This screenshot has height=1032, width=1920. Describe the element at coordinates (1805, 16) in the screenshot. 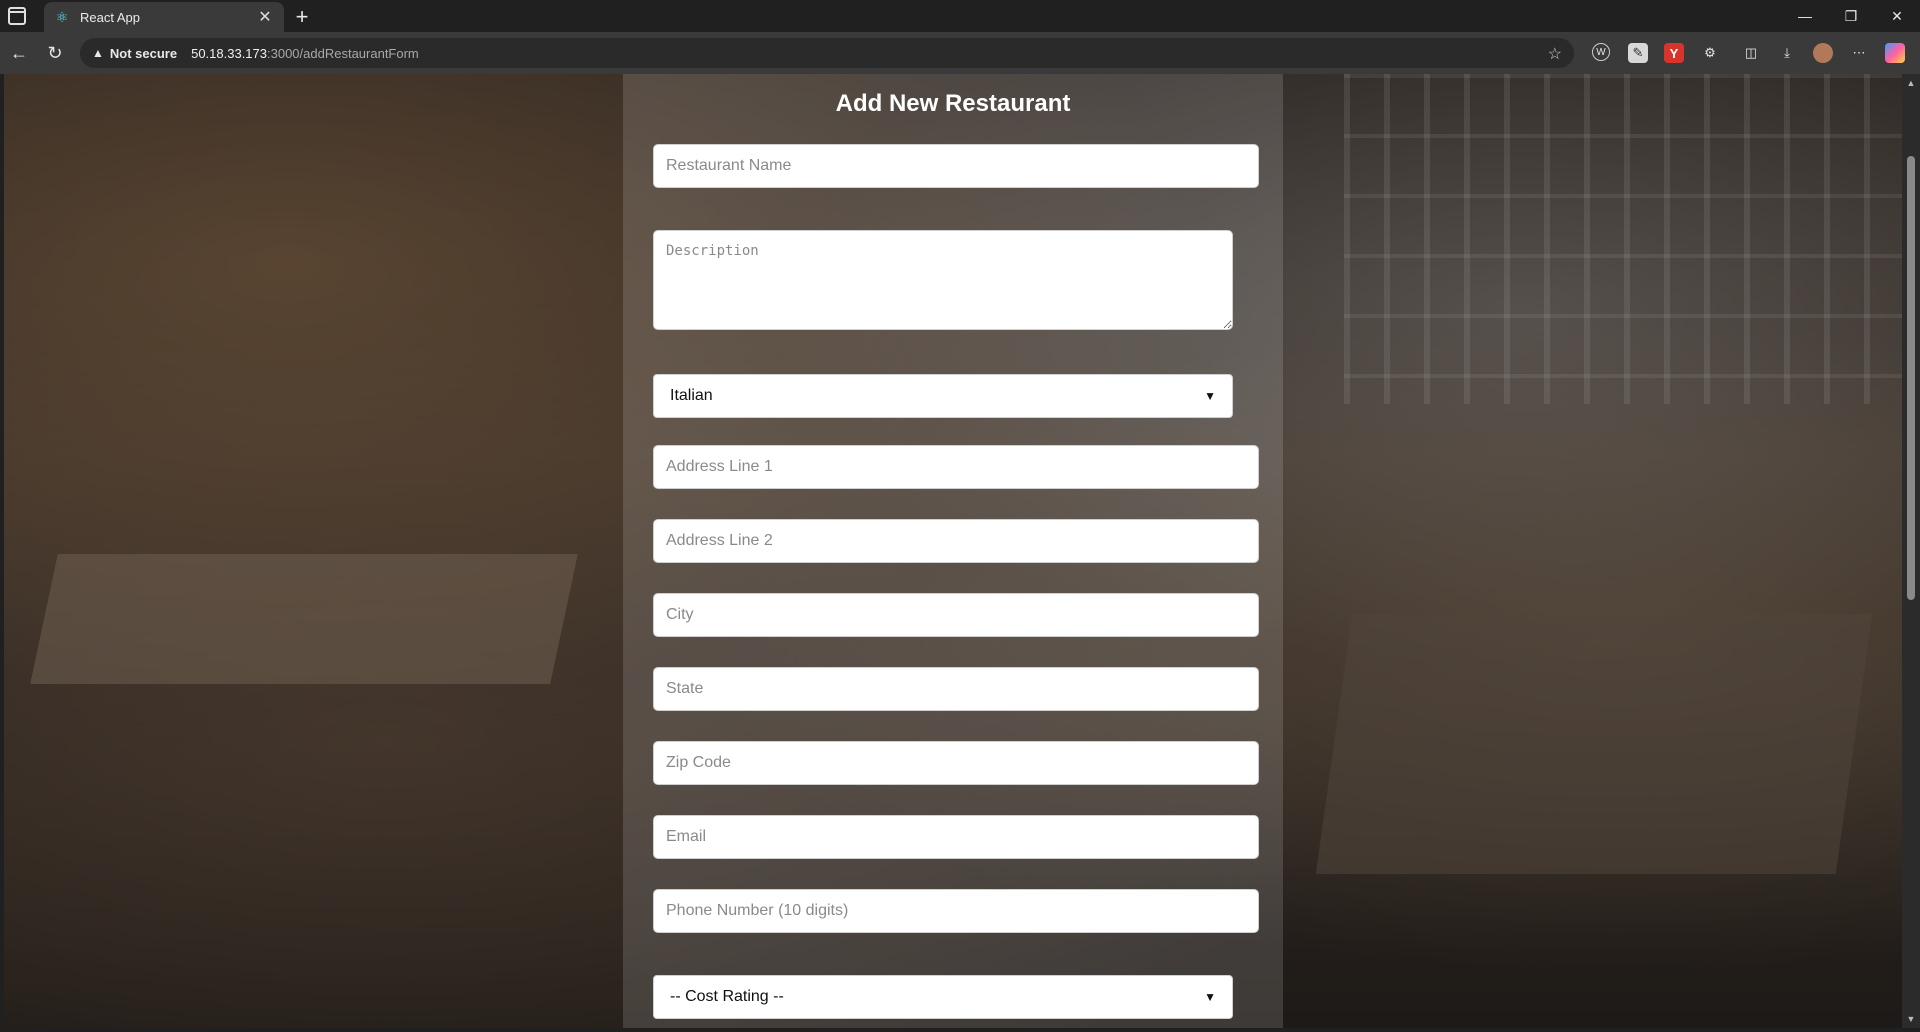

I see `minimize-button: —` at that location.